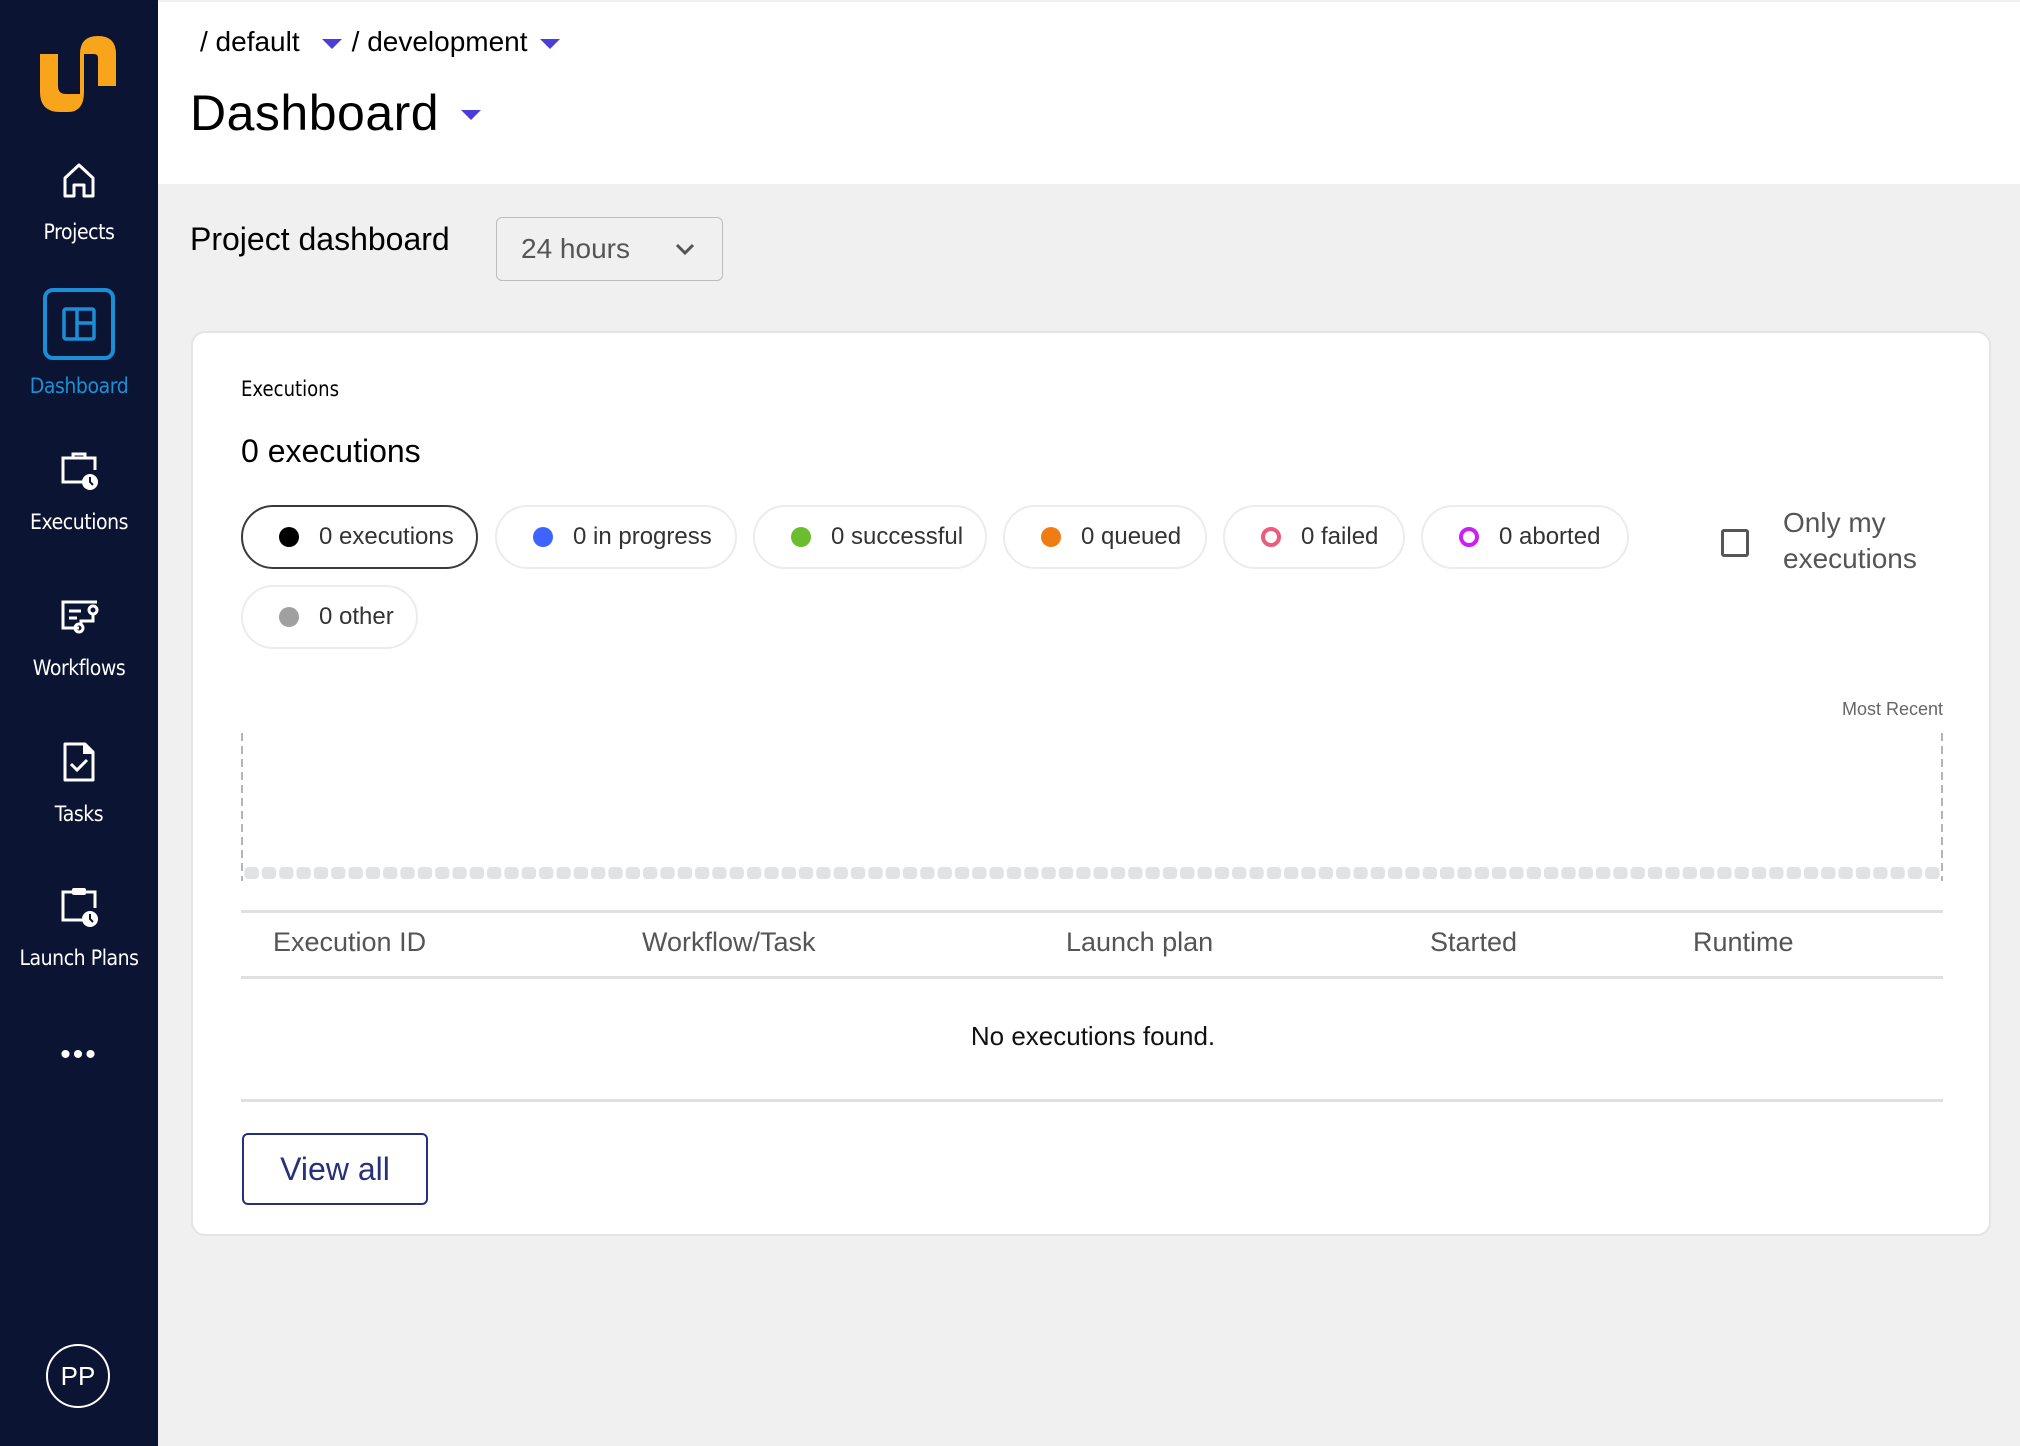 The image size is (2020, 1446). I want to click on sidebar-item-executions: Executions, so click(79, 491).